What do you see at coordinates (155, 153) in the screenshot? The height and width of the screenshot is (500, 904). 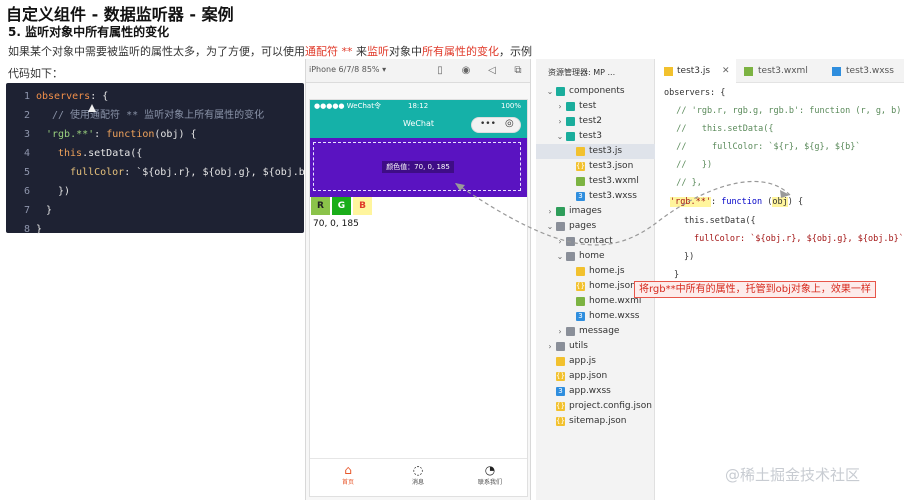 I see `code-line: 4 this.setData({` at bounding box center [155, 153].